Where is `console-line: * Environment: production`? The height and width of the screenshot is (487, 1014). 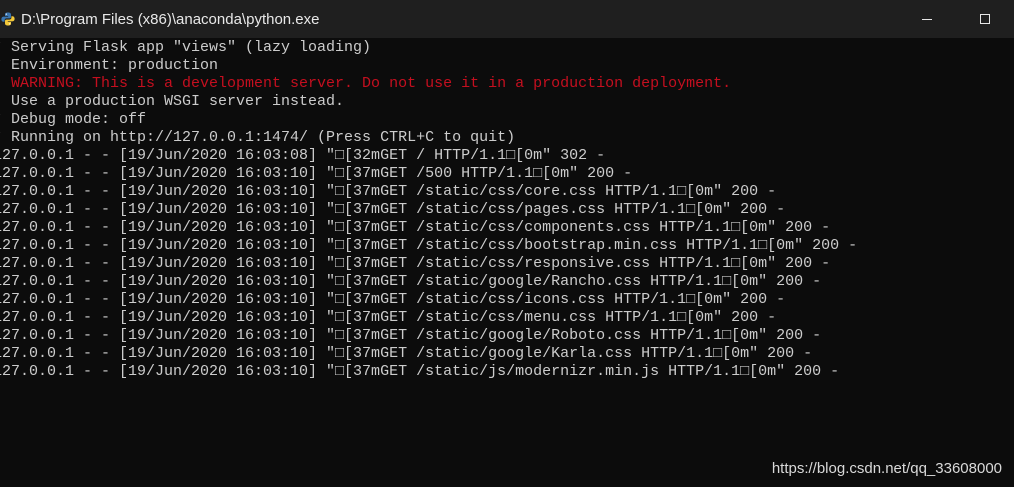
console-line: * Environment: production is located at coordinates (109, 65).